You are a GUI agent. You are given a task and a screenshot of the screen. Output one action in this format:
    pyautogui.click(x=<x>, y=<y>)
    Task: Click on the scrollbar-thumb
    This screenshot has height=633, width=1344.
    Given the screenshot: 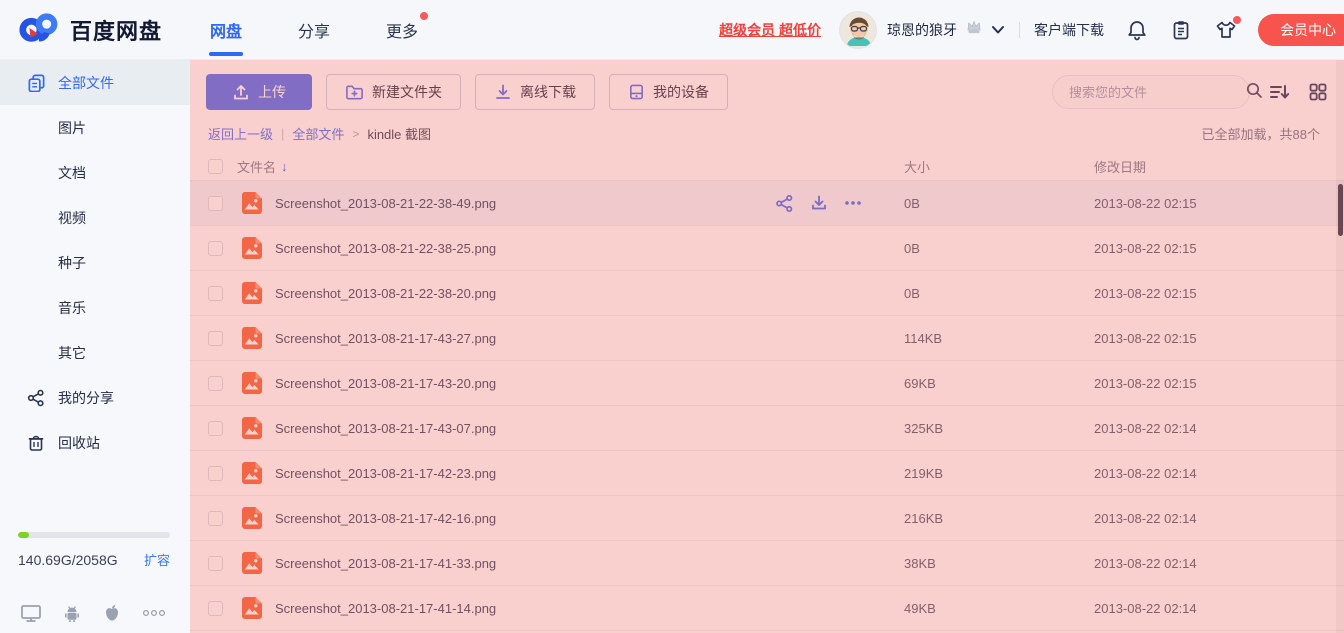 What is the action you would take?
    pyautogui.click(x=1340, y=210)
    